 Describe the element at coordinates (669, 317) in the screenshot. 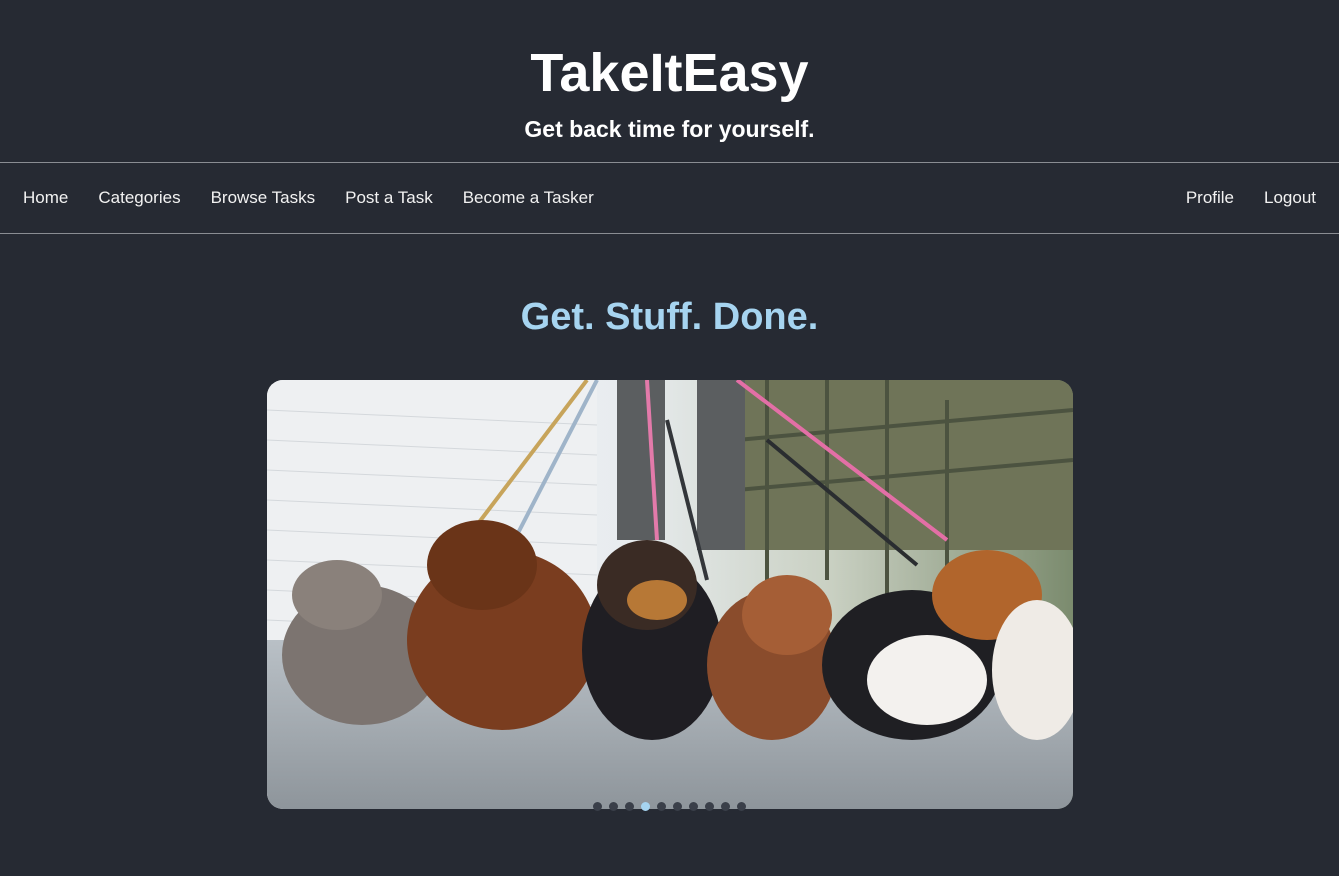

I see `hero-heading: Get. Stuff. Done.` at that location.